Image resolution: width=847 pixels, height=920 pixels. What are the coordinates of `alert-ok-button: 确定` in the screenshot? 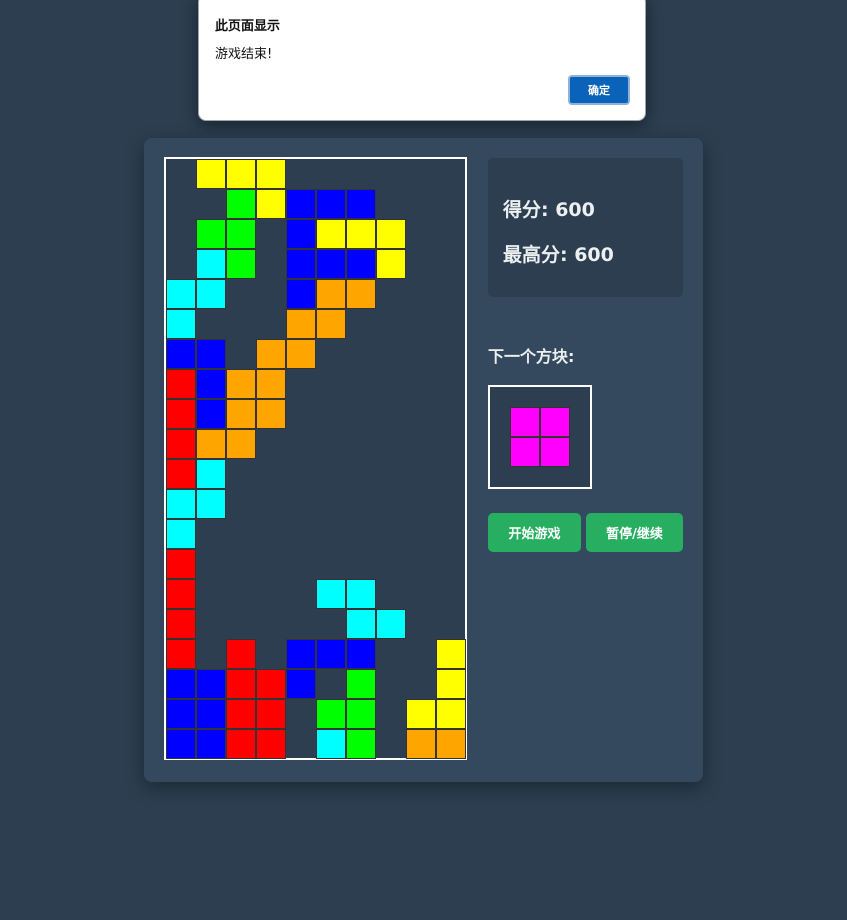 It's located at (599, 90).